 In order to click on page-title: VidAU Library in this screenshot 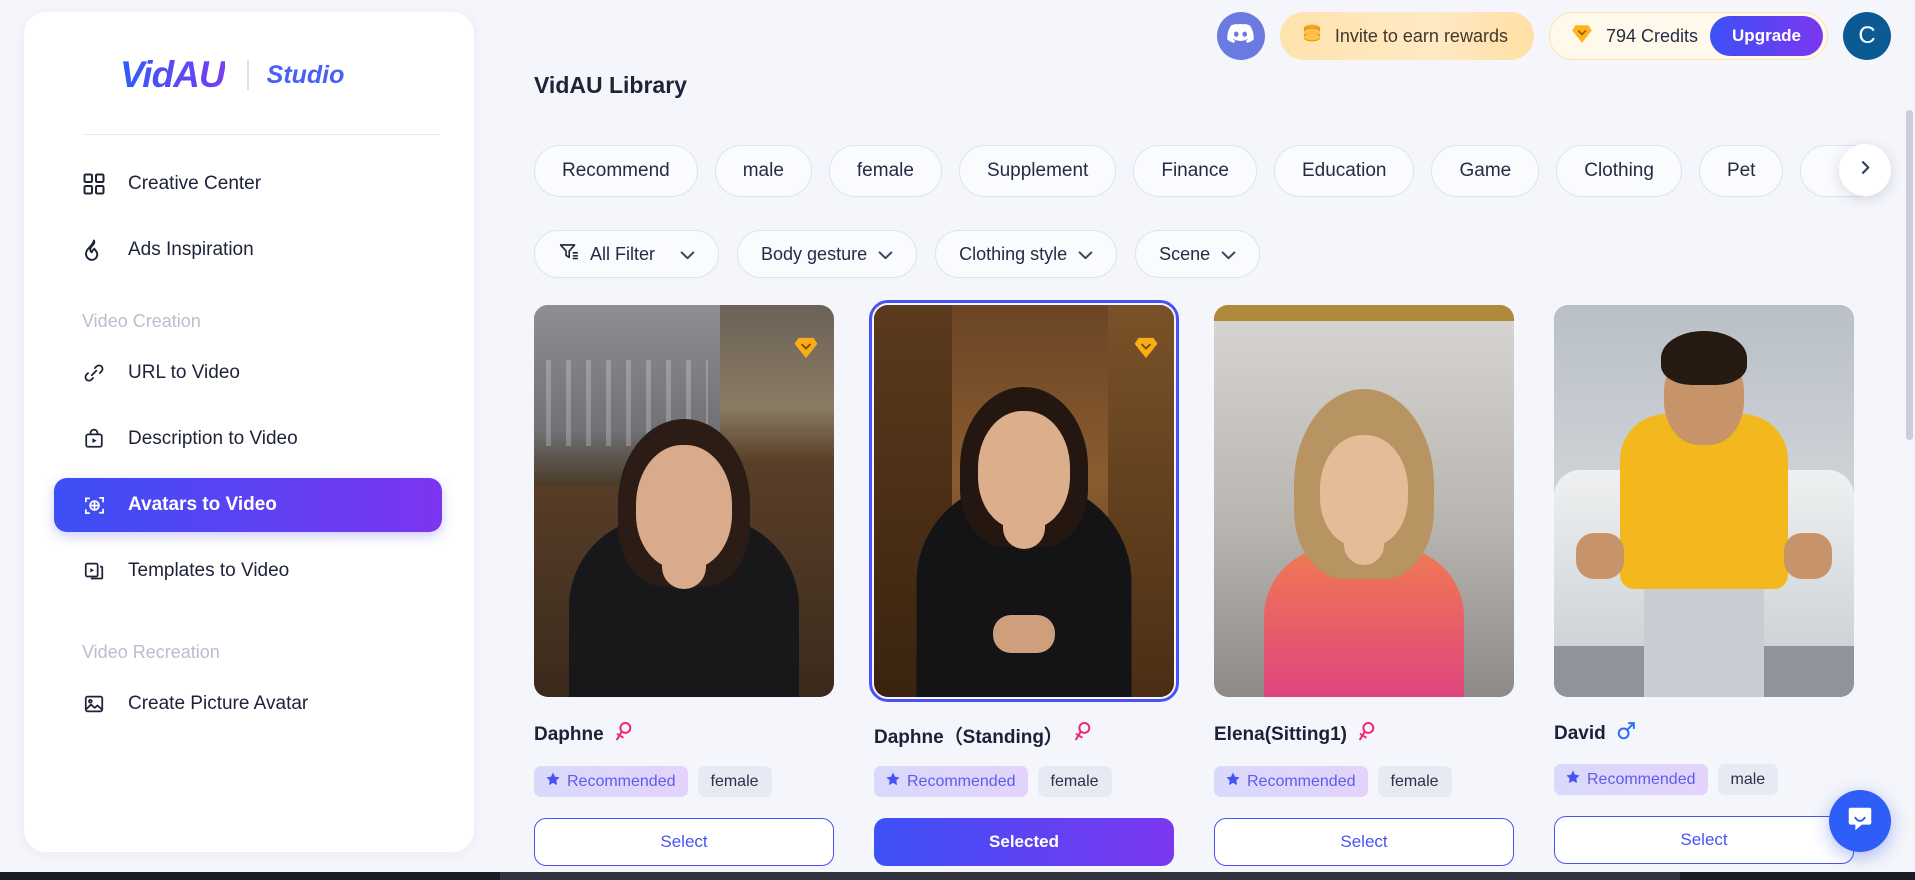, I will do `click(610, 85)`.